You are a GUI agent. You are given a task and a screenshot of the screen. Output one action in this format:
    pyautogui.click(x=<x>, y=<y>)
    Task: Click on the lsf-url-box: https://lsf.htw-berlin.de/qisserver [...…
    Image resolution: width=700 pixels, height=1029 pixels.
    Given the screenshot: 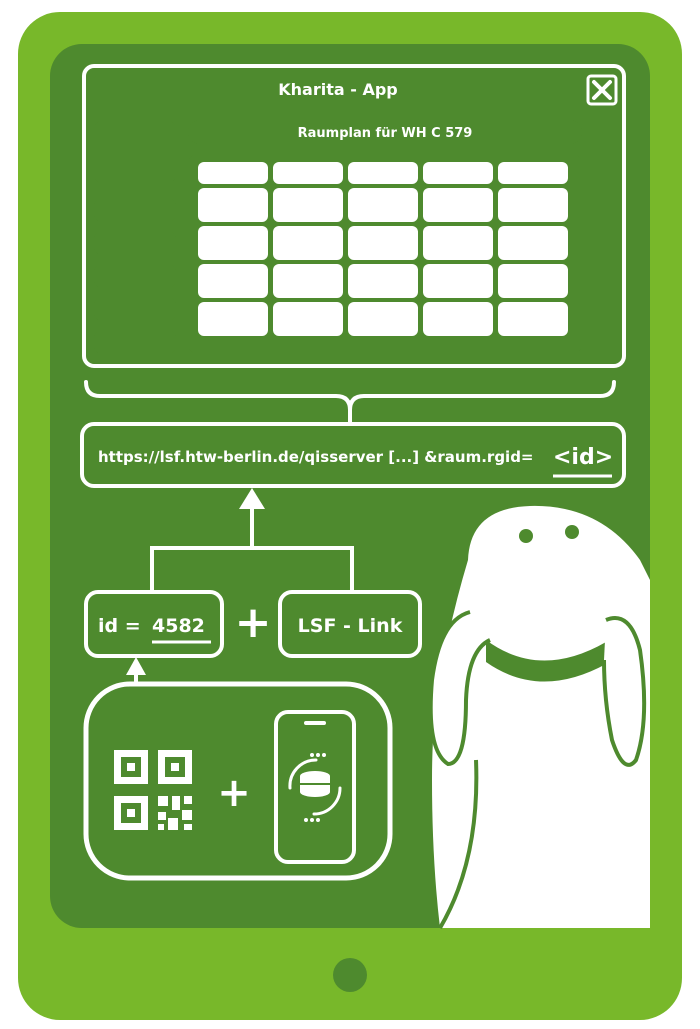 What is the action you would take?
    pyautogui.click(x=353, y=455)
    